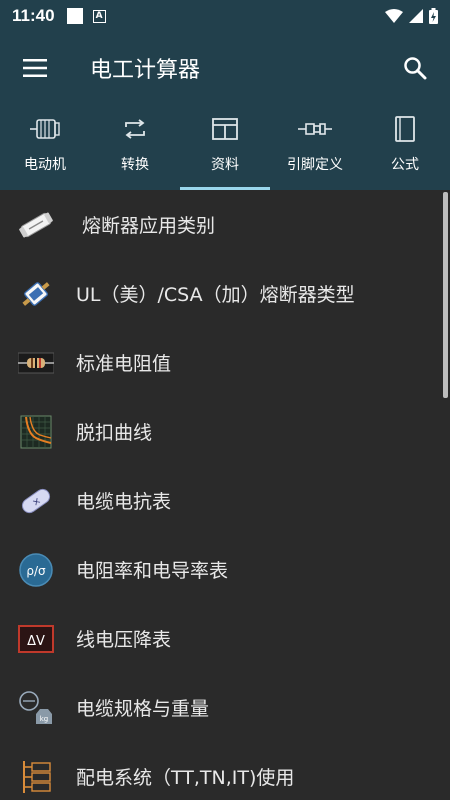  What do you see at coordinates (152, 571) in the screenshot?
I see `list-item-label: 电阻率和电导率表` at bounding box center [152, 571].